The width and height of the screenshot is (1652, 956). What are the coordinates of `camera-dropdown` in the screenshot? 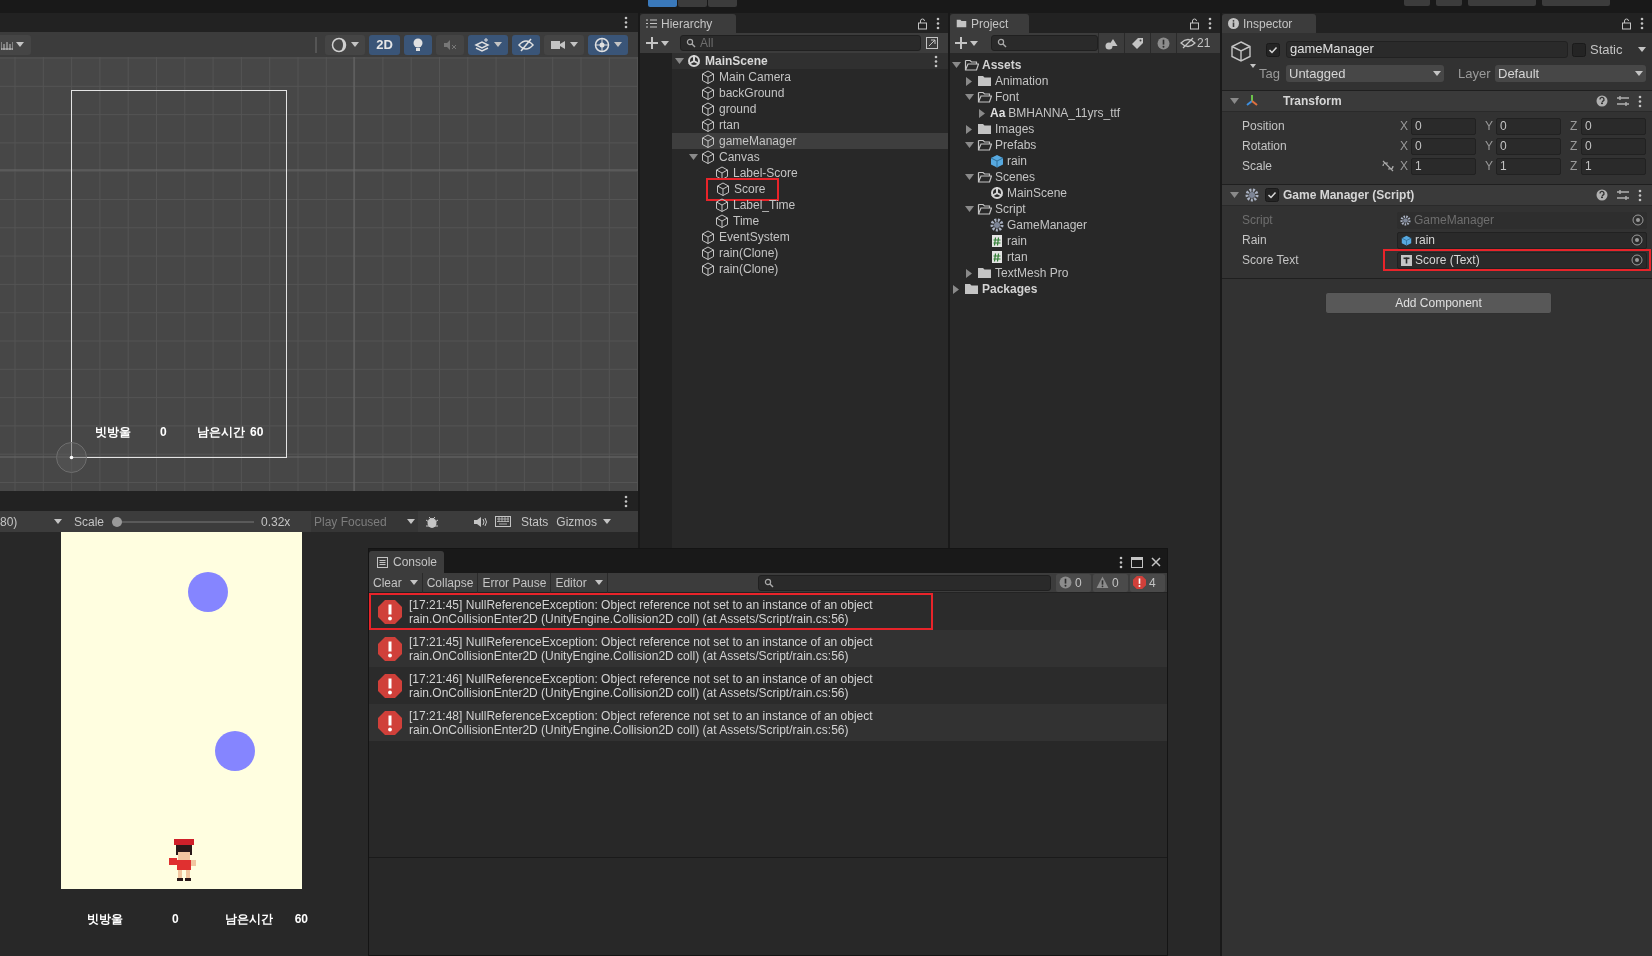 It's located at (564, 44).